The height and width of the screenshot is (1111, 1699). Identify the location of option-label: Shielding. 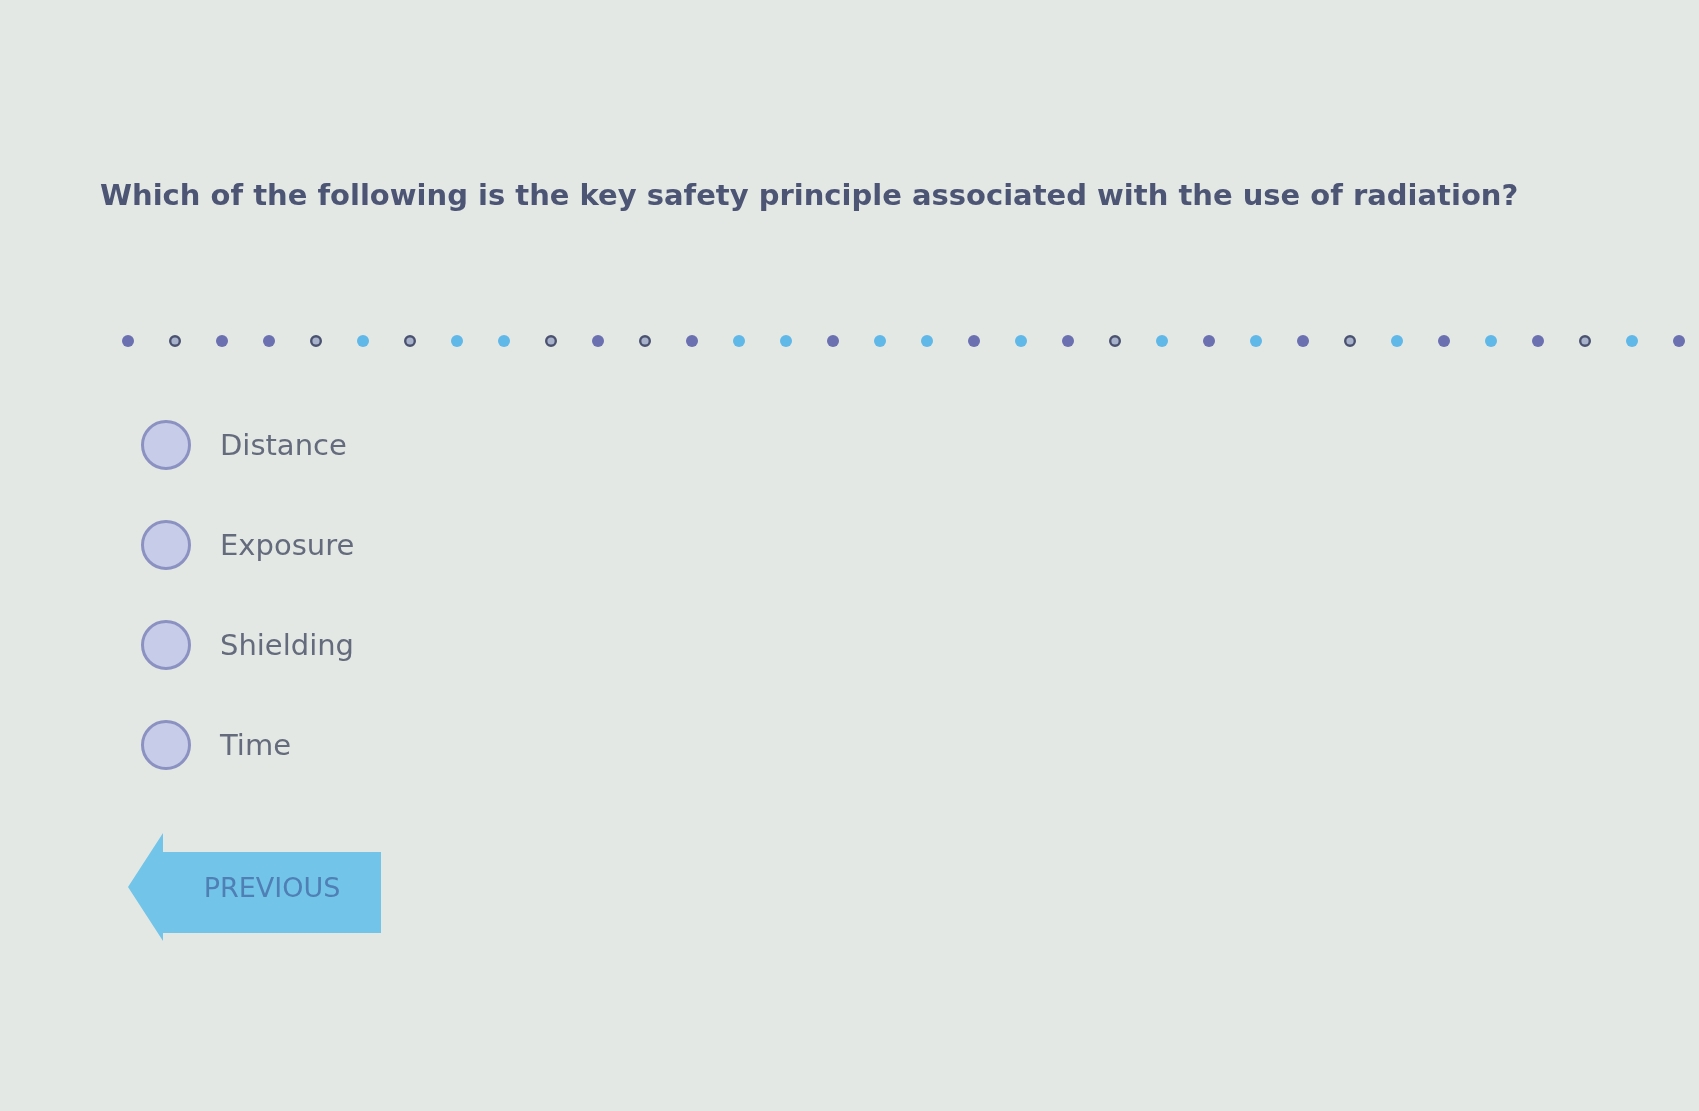
(287, 645).